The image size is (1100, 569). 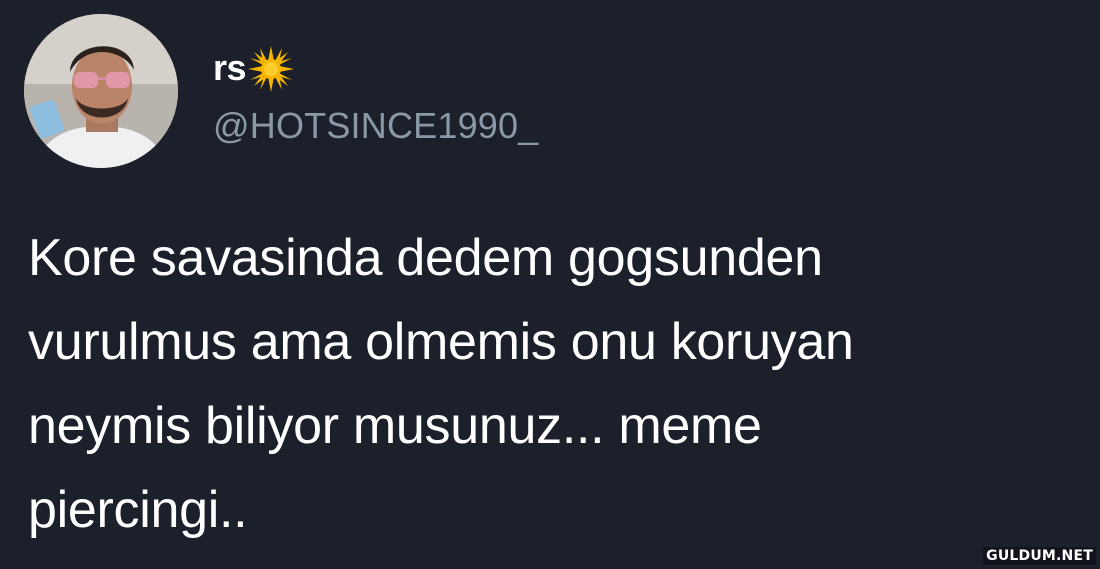 What do you see at coordinates (230, 68) in the screenshot?
I see `display-name: rs` at bounding box center [230, 68].